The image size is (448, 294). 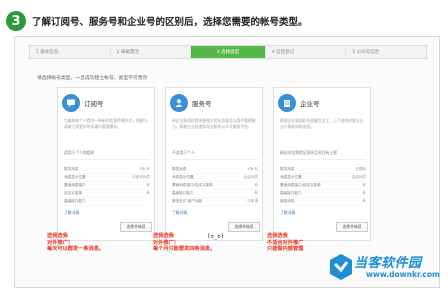 I want to click on feature-value: 可申请, so click(x=252, y=201).